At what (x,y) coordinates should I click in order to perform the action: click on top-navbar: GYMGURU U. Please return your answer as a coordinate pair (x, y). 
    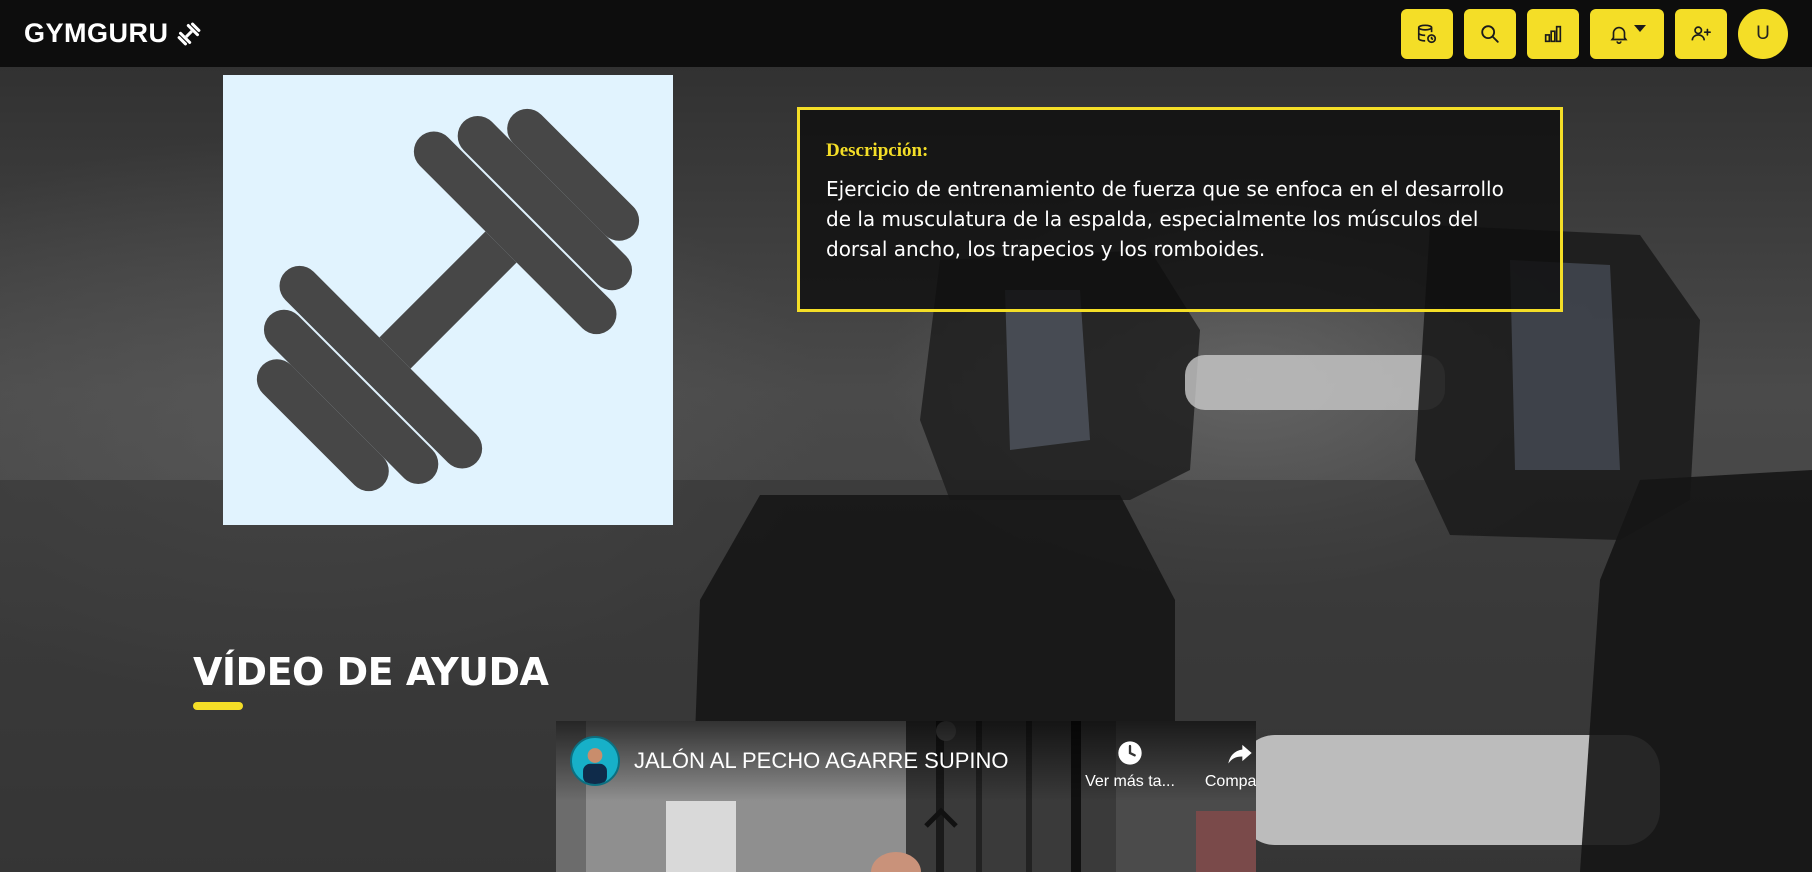
    Looking at the image, I should click on (906, 33).